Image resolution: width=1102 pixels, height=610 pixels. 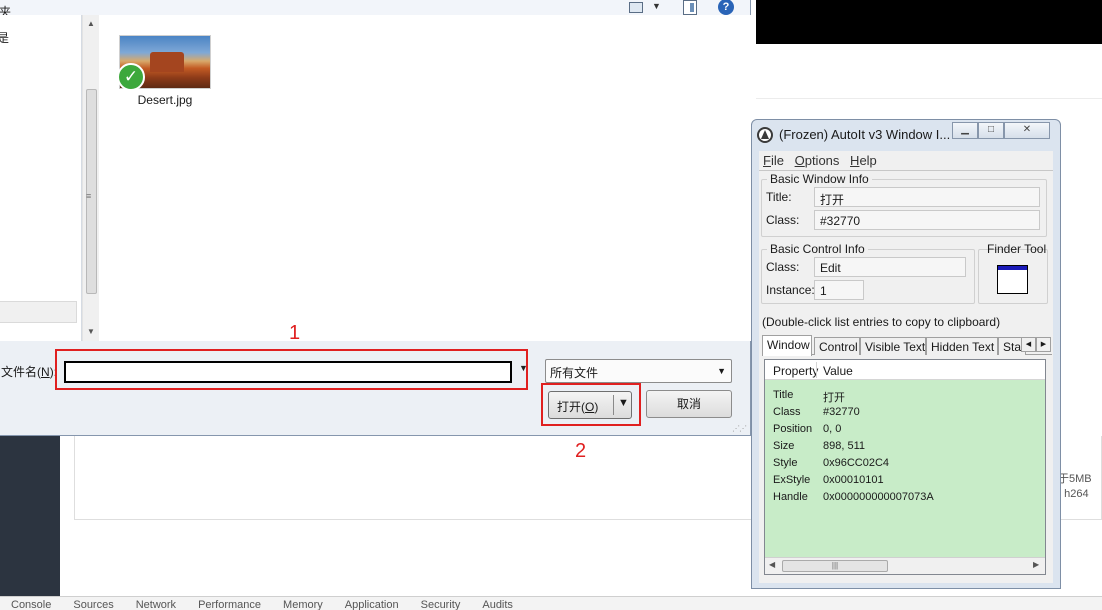 I want to click on devtools-tab: Performance, so click(x=229, y=603).